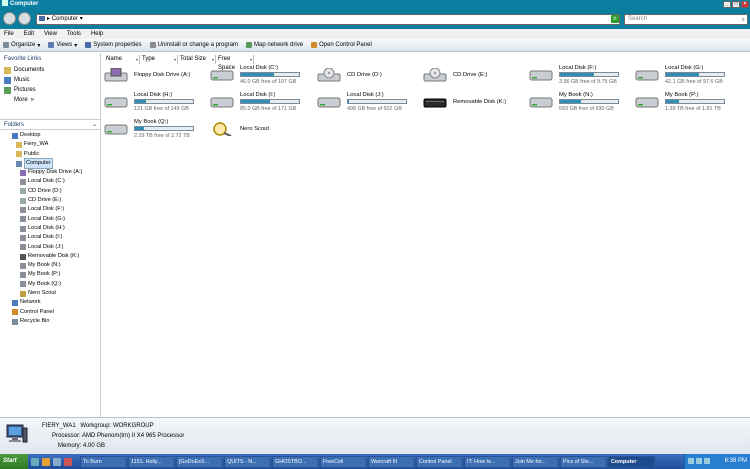 The height and width of the screenshot is (469, 750). I want to click on taskbar-button: Warcraft III, so click(391, 461).